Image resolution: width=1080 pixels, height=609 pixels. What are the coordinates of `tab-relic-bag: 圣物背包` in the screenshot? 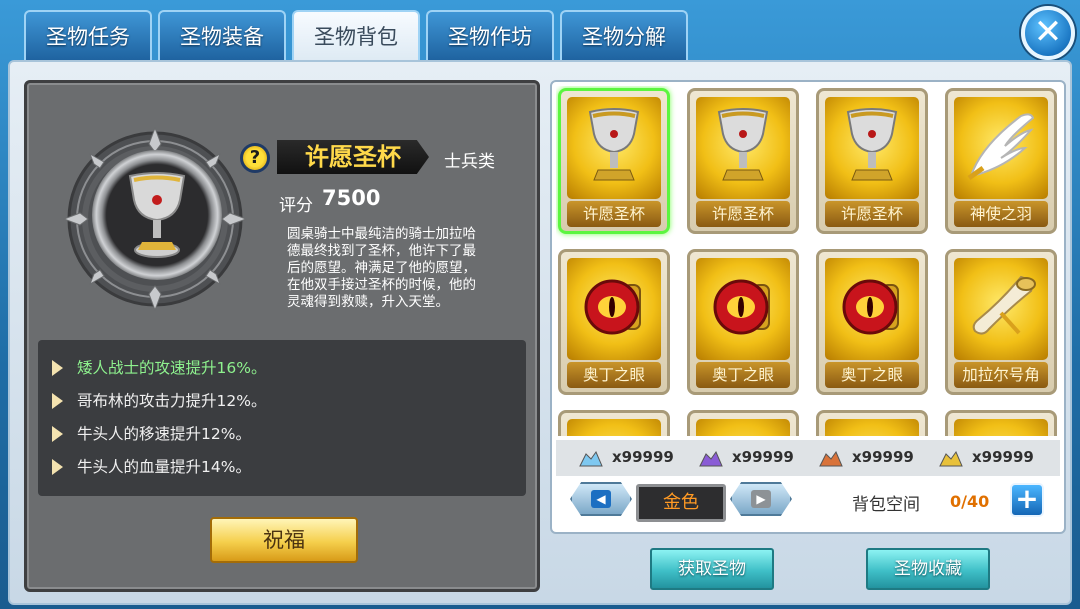 It's located at (356, 37).